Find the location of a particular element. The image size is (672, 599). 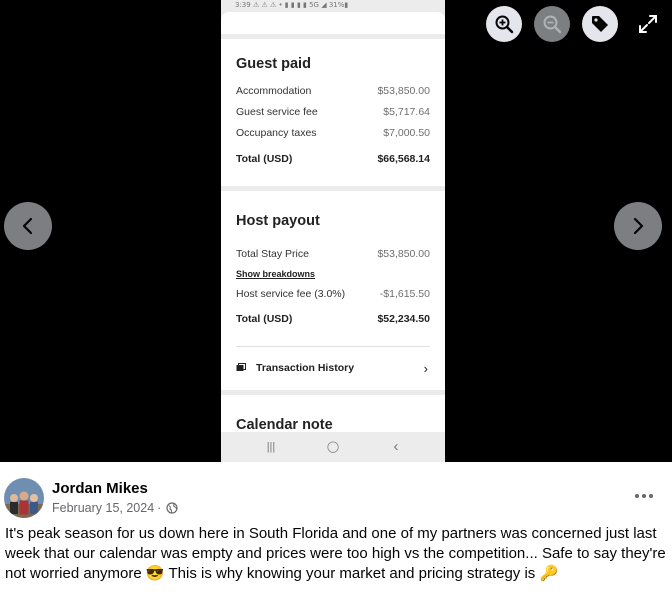

tag-photo-button is located at coordinates (600, 24).